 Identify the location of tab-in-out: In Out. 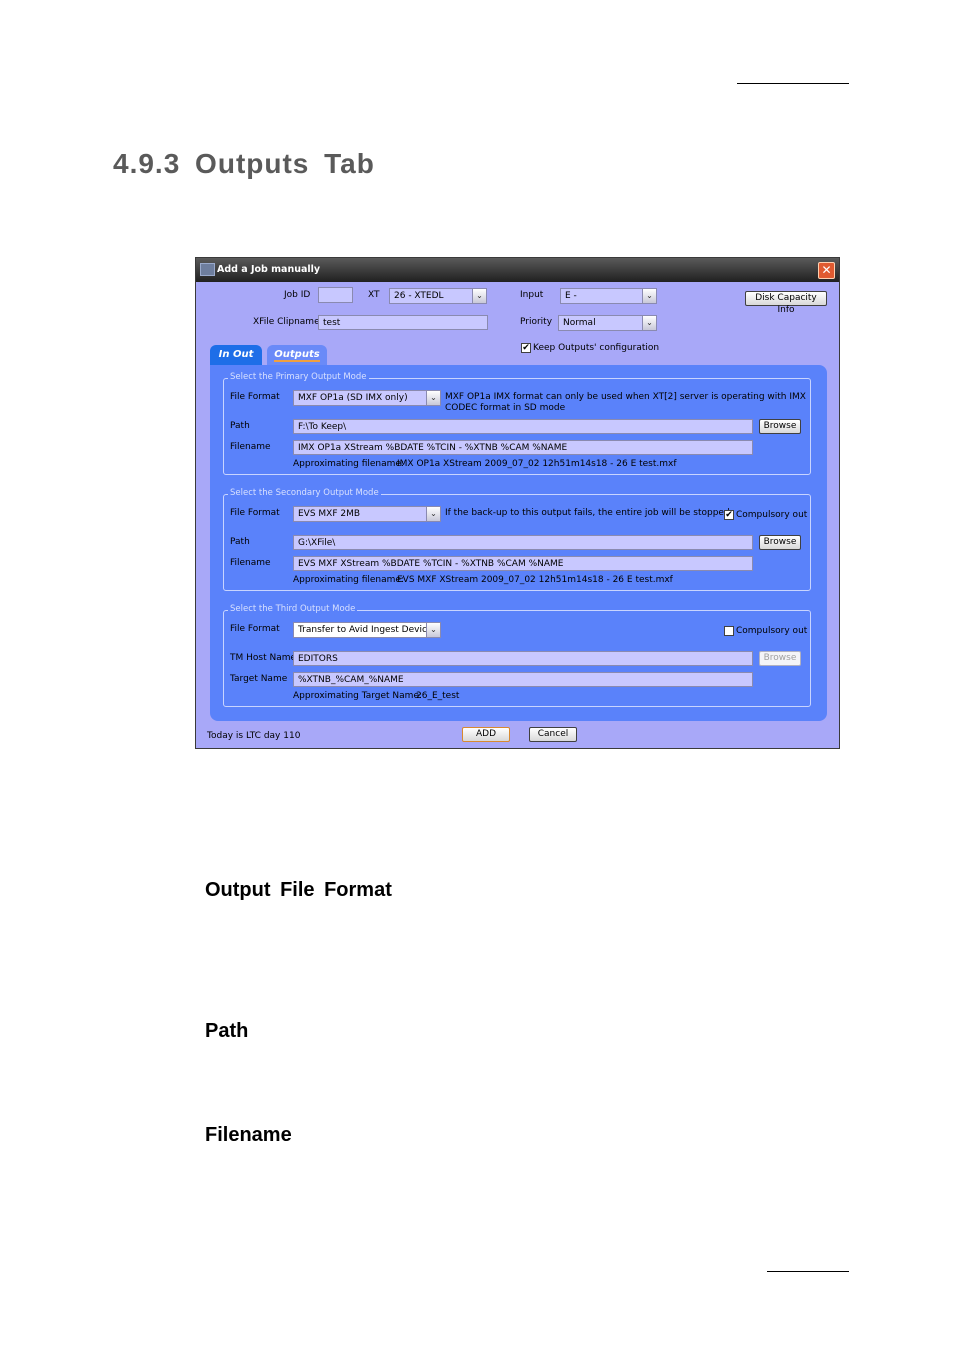
(236, 355).